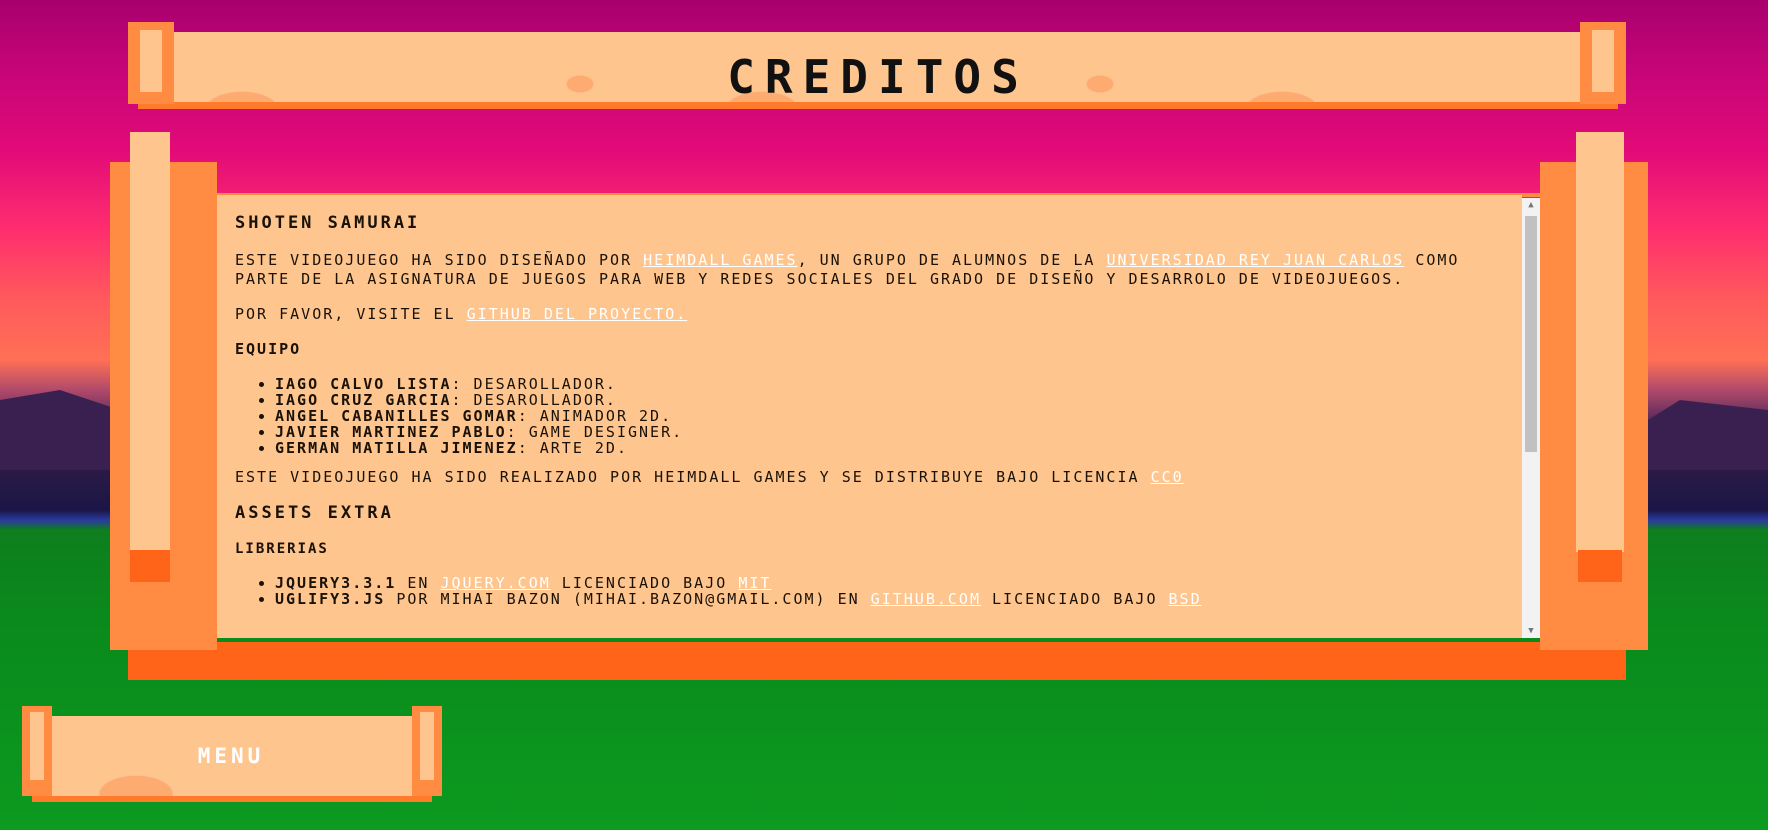  Describe the element at coordinates (889, 400) in the screenshot. I see `list-item: IAGO CRUZ GARCIA: DESAROLLADOR.` at that location.